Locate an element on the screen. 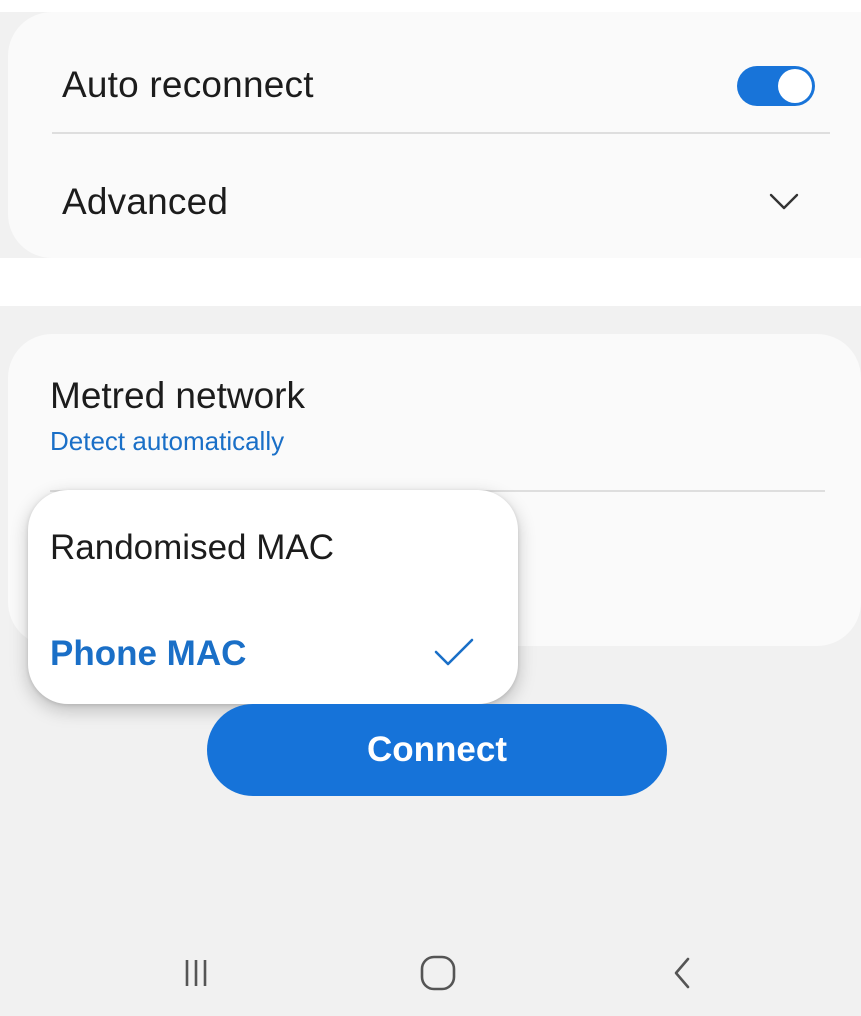  top-edge is located at coordinates (430, 6).